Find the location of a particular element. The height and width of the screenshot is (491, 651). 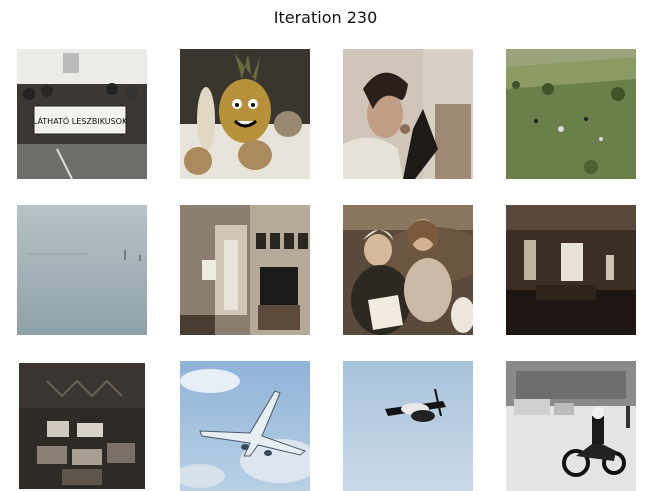

image-protest-crowd: LÁTHATÓ LESZBIKUSOK is located at coordinates (82, 114).